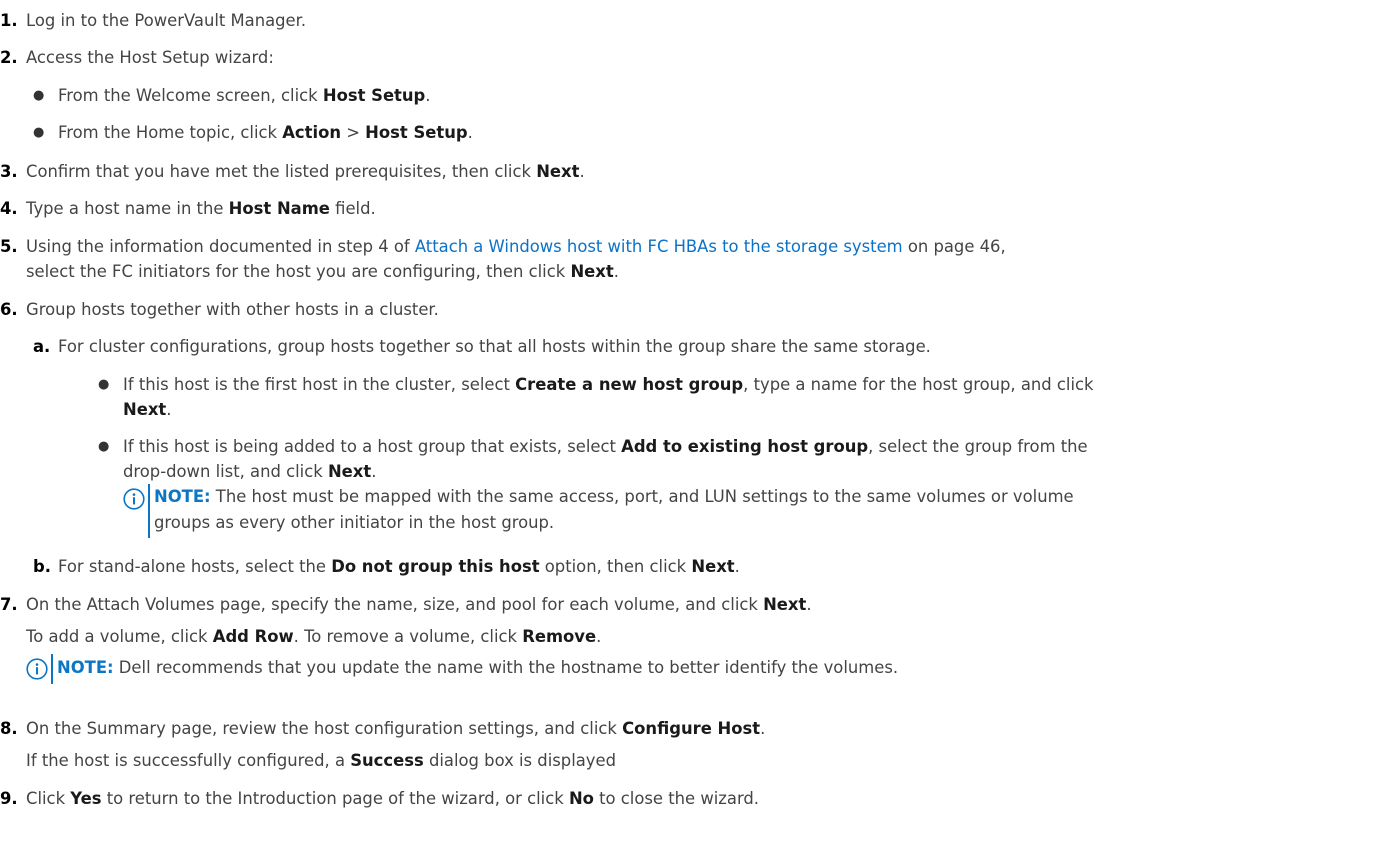 This screenshot has width=1399, height=850. What do you see at coordinates (119, 636) in the screenshot?
I see `text: To add a volume, click` at bounding box center [119, 636].